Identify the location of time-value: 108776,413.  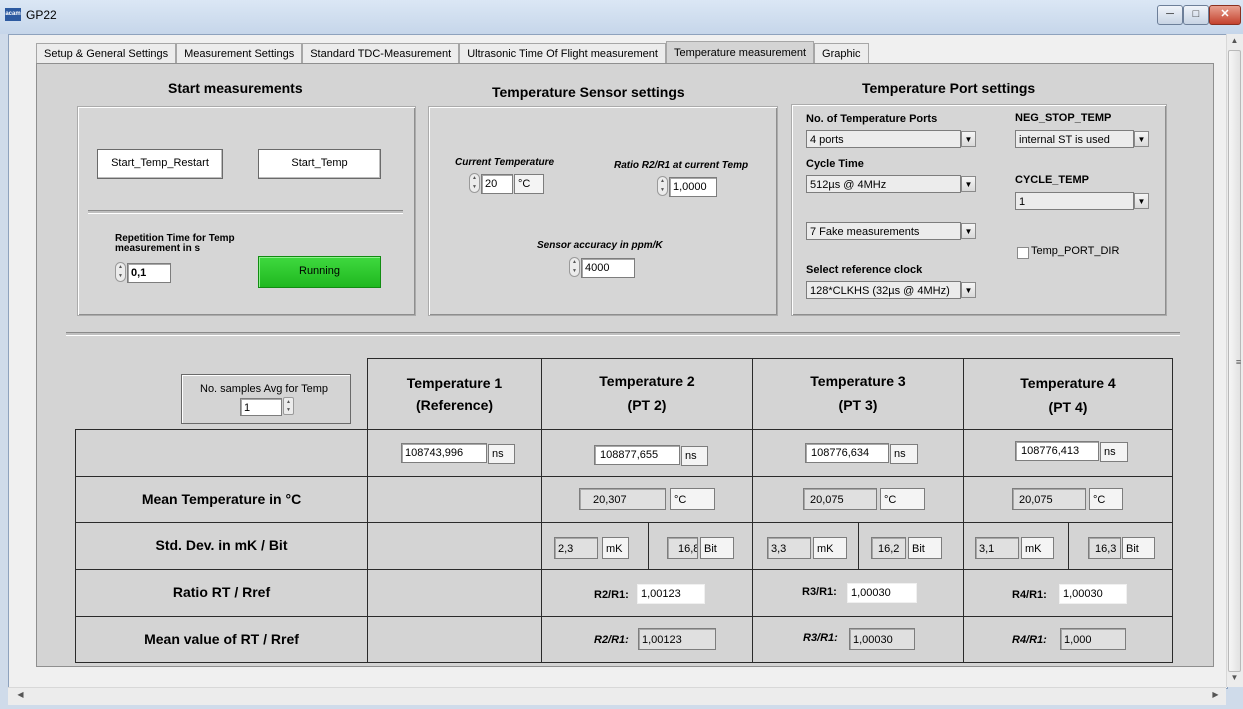
(1057, 451).